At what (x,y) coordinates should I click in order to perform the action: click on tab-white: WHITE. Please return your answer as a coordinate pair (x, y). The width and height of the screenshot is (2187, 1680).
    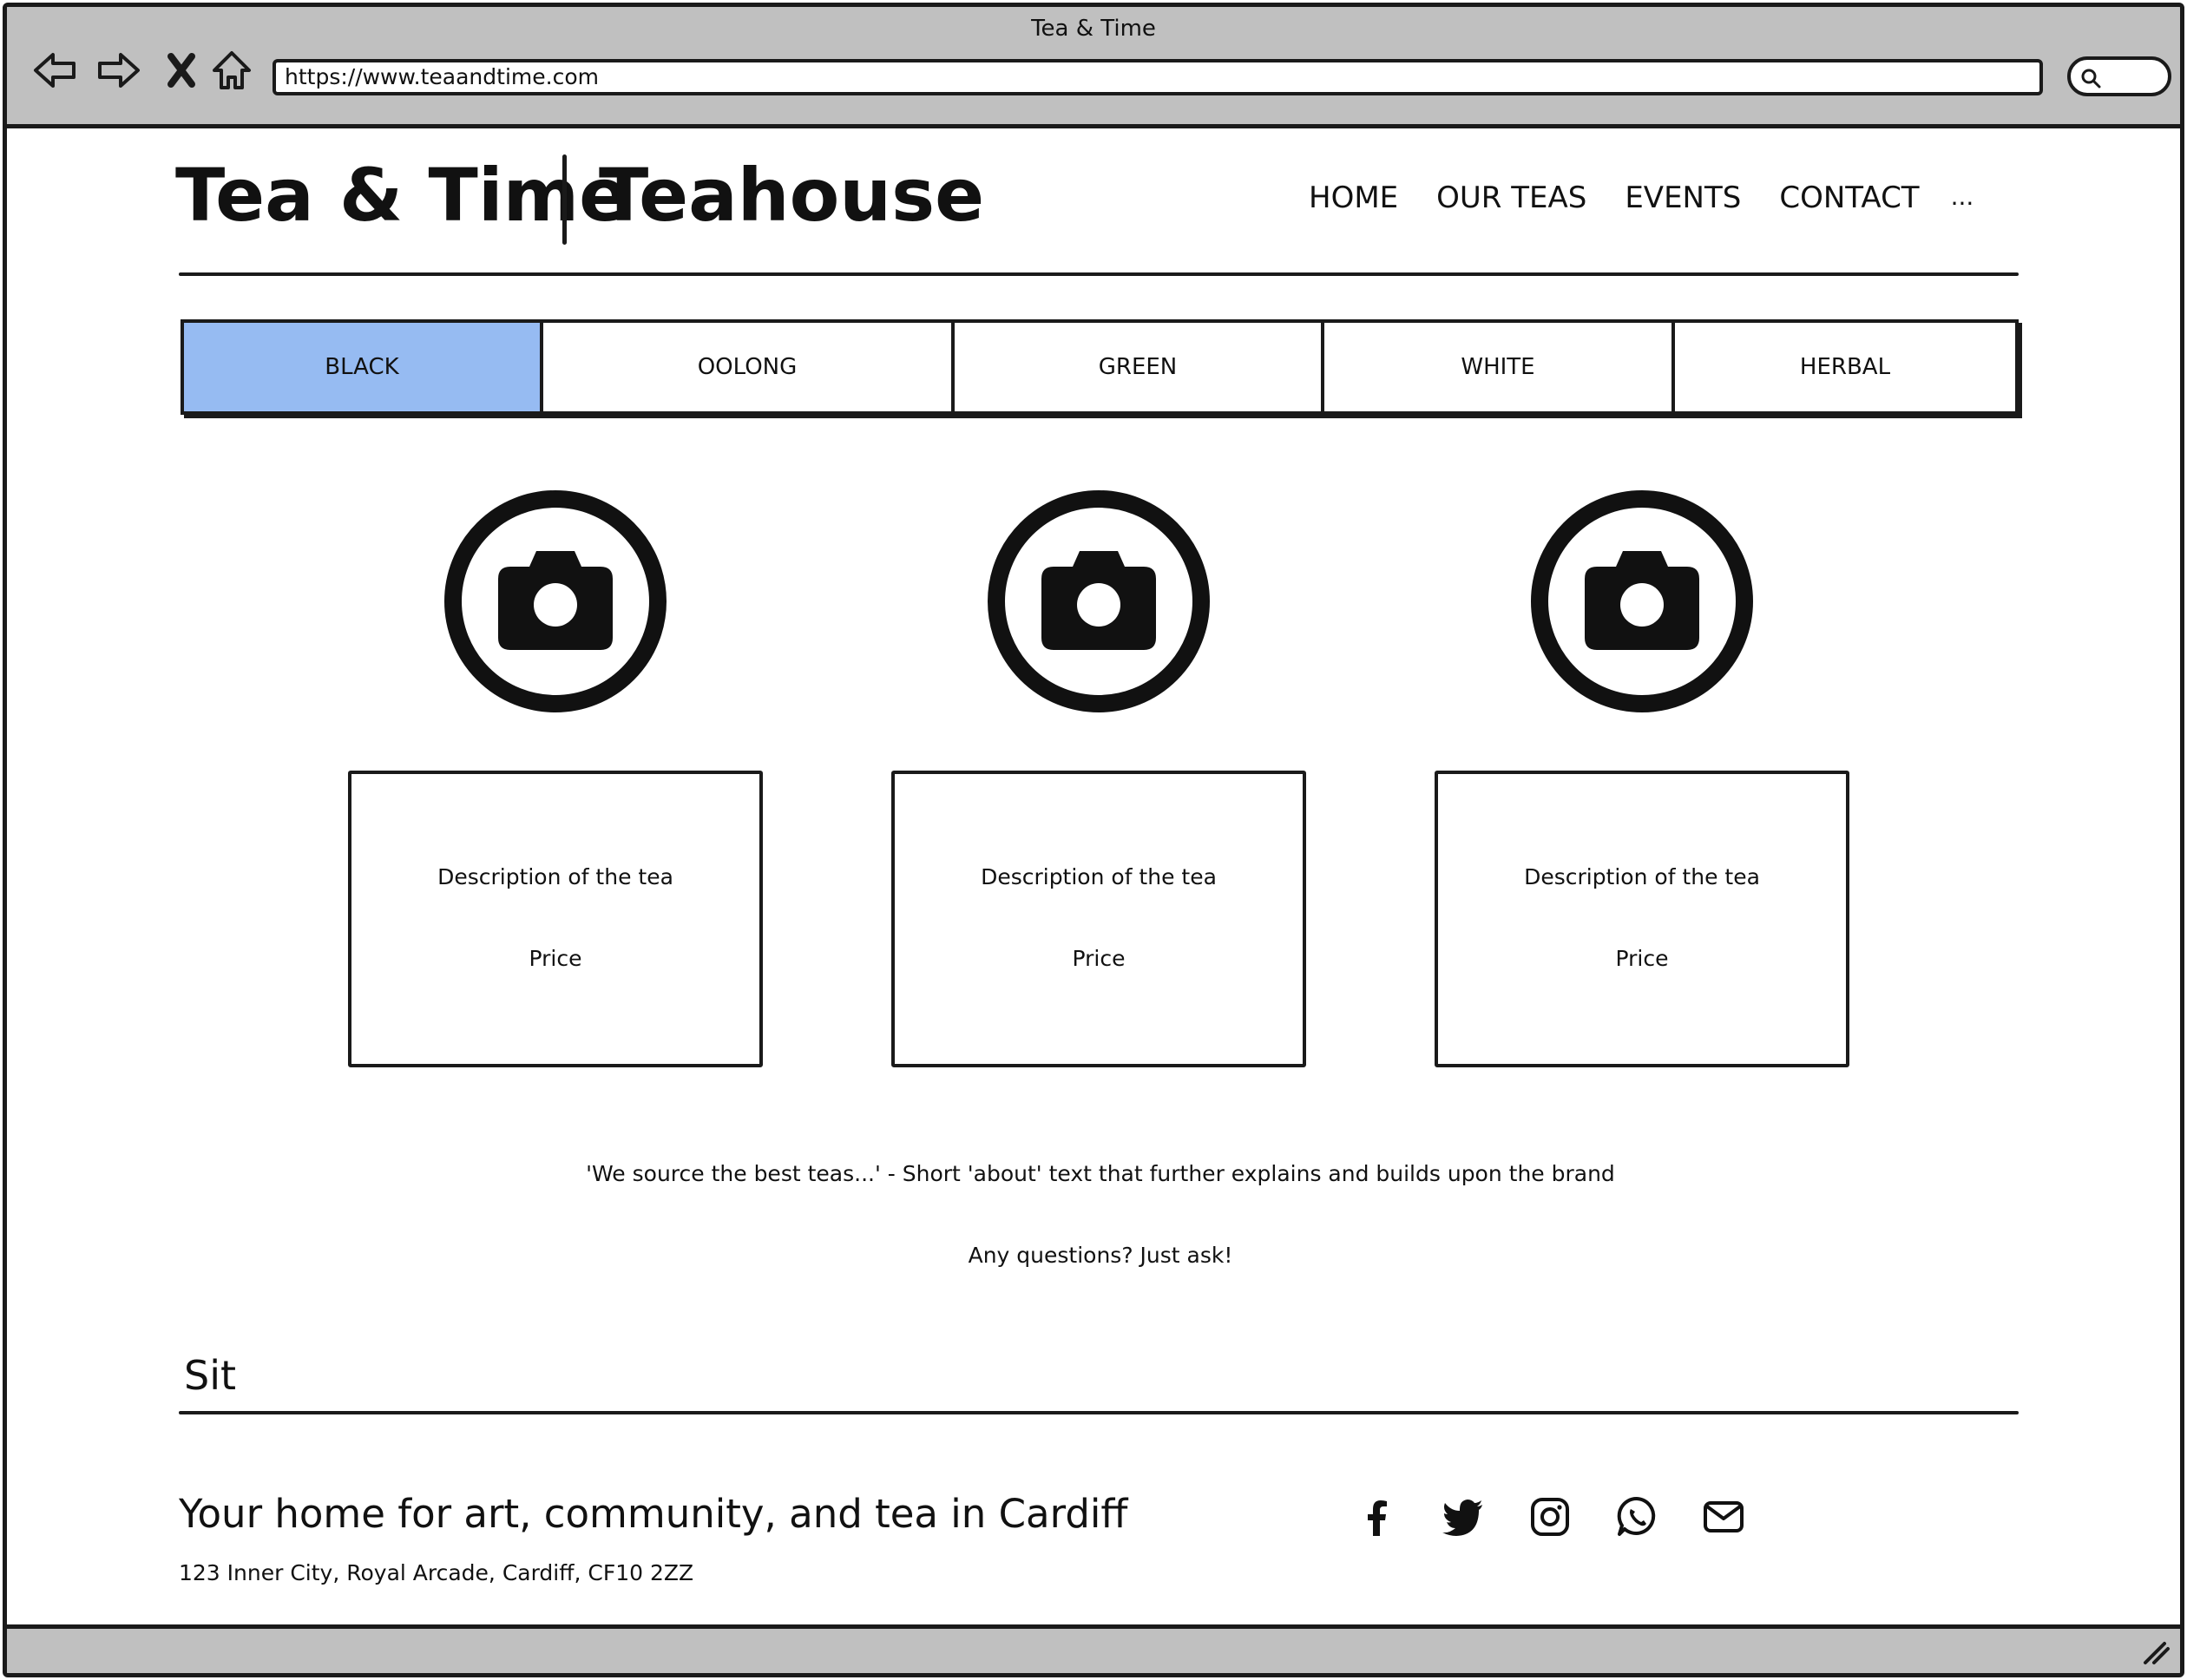
    Looking at the image, I should click on (1500, 367).